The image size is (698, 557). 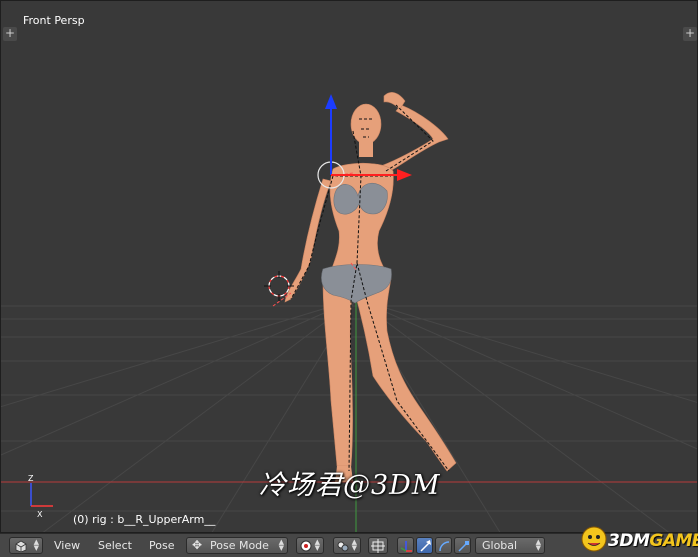 I want to click on menu-view: View, so click(x=67, y=545).